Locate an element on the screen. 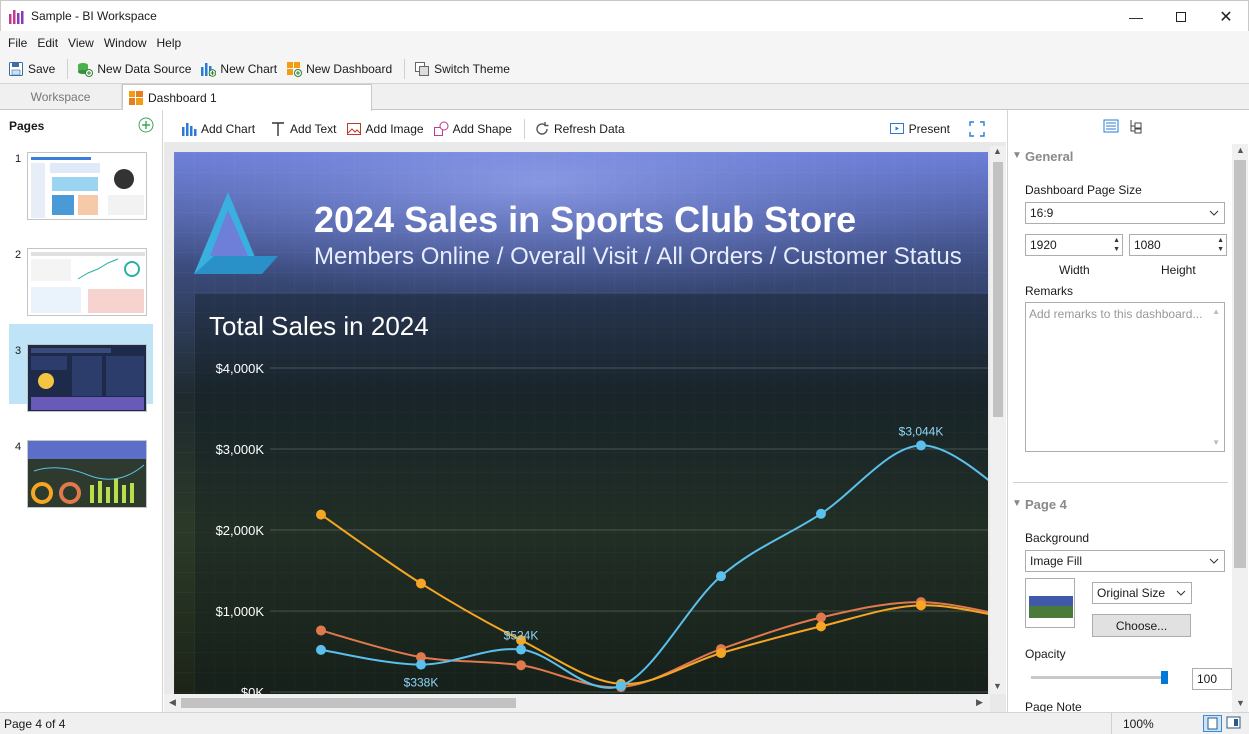 The width and height of the screenshot is (1249, 734). switch-theme-button: Switch Theme is located at coordinates (462, 69).